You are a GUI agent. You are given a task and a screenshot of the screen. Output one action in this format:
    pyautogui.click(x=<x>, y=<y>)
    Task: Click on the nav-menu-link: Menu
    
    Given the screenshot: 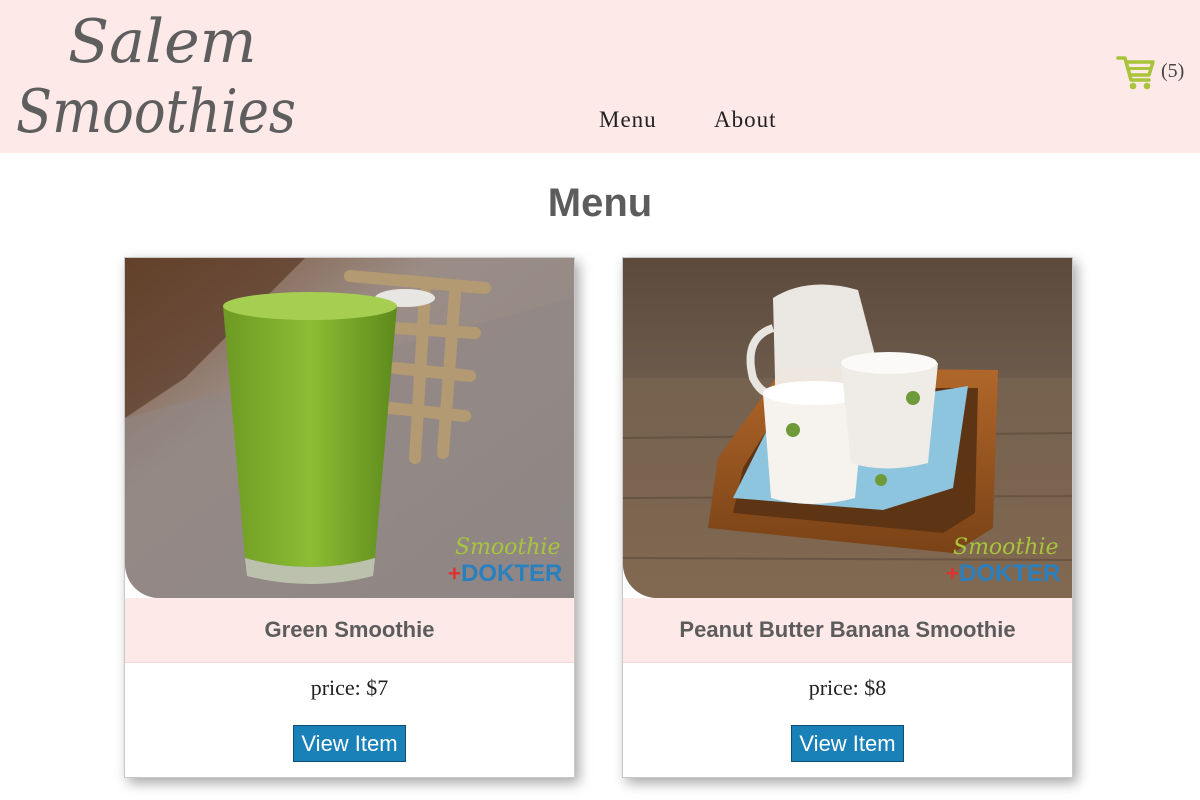 What is the action you would take?
    pyautogui.click(x=628, y=120)
    